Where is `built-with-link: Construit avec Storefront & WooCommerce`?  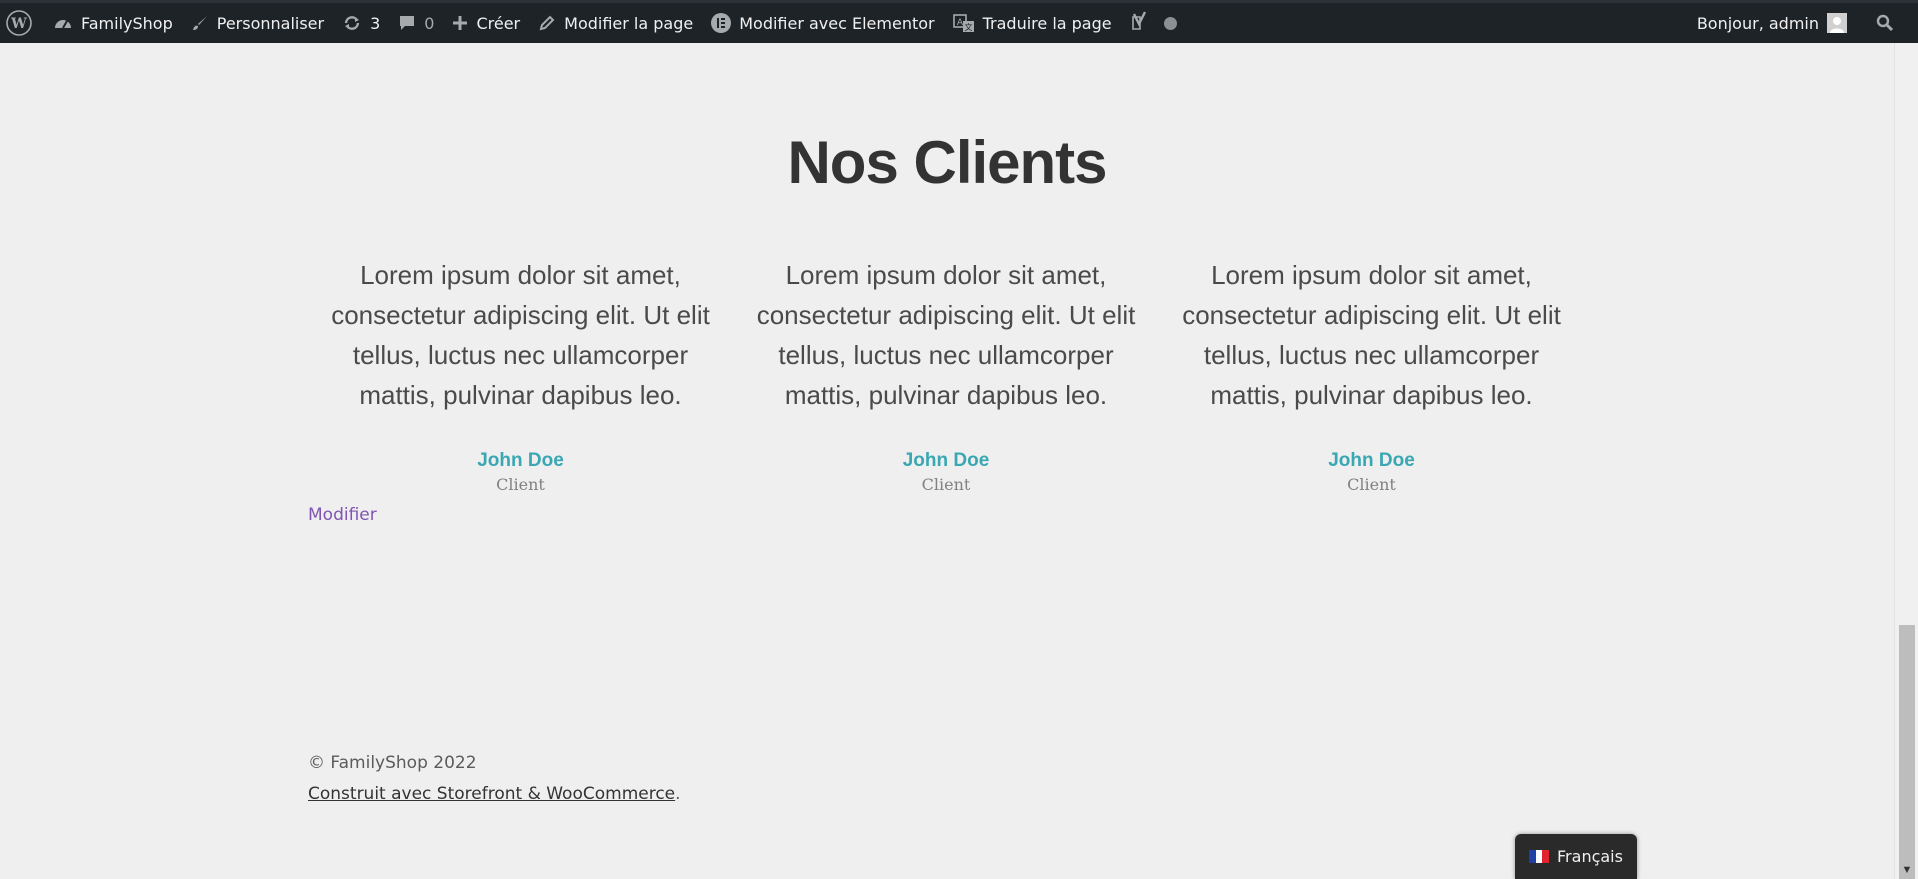
built-with-link: Construit avec Storefront & WooCommerce is located at coordinates (491, 794).